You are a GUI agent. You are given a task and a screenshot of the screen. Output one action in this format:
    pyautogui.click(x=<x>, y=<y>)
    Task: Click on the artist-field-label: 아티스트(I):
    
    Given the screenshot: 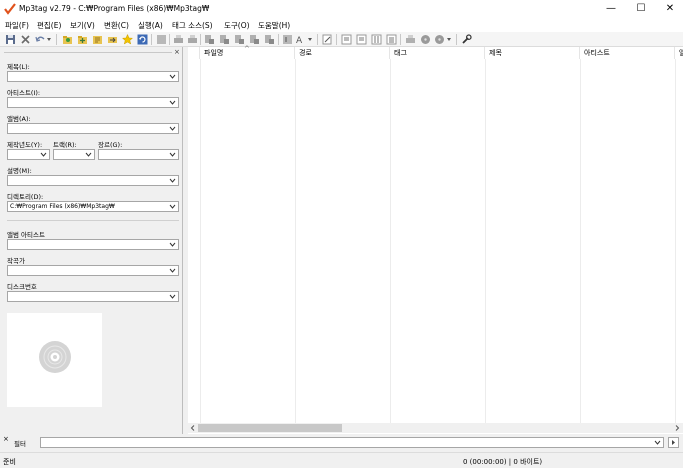 What is the action you would take?
    pyautogui.click(x=24, y=93)
    